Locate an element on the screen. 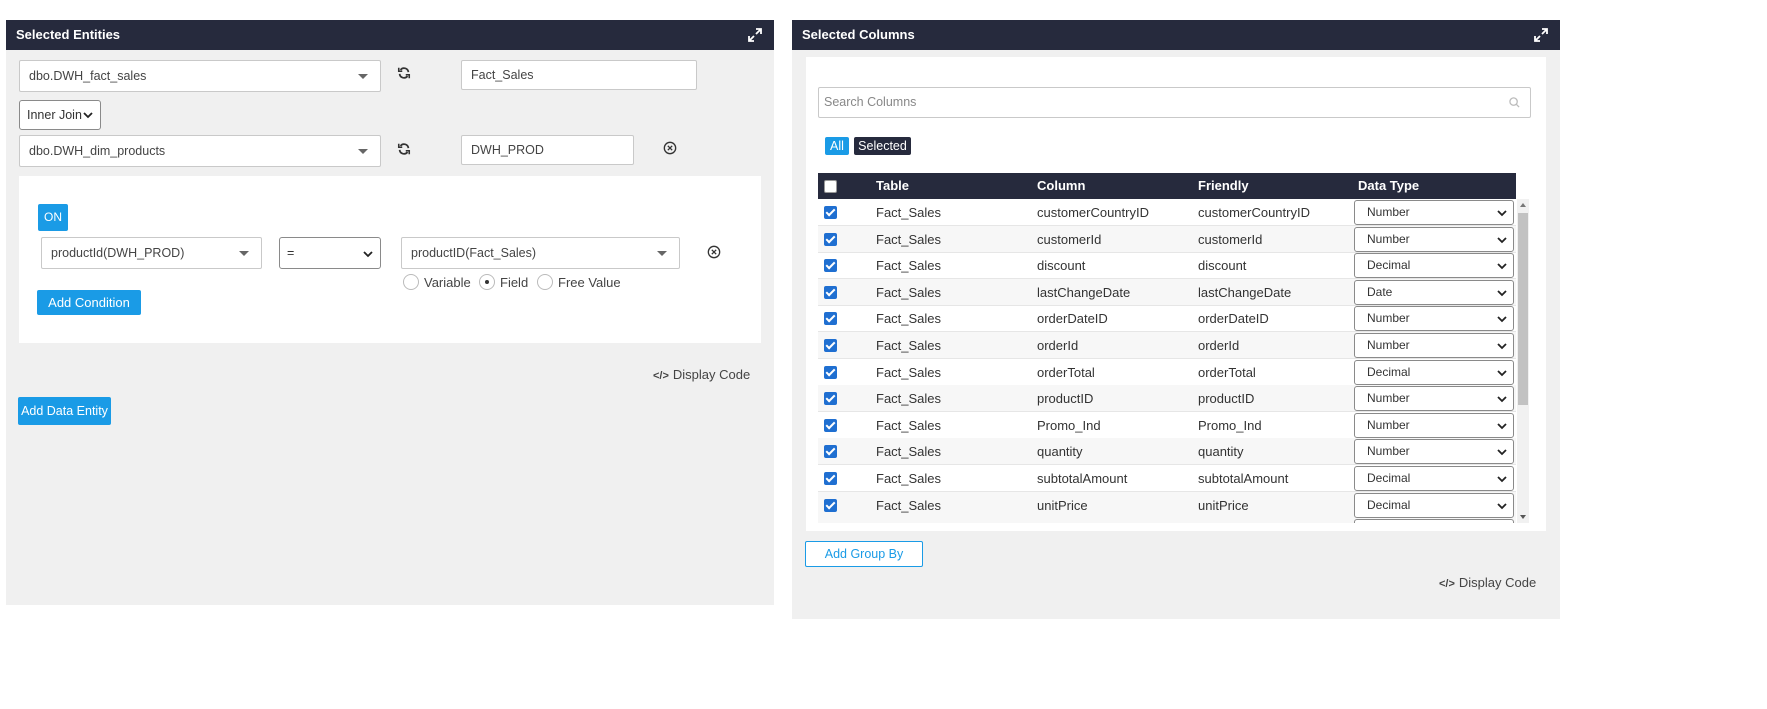 This screenshot has width=1767, height=709. filter-selected-label: Selected is located at coordinates (882, 146).